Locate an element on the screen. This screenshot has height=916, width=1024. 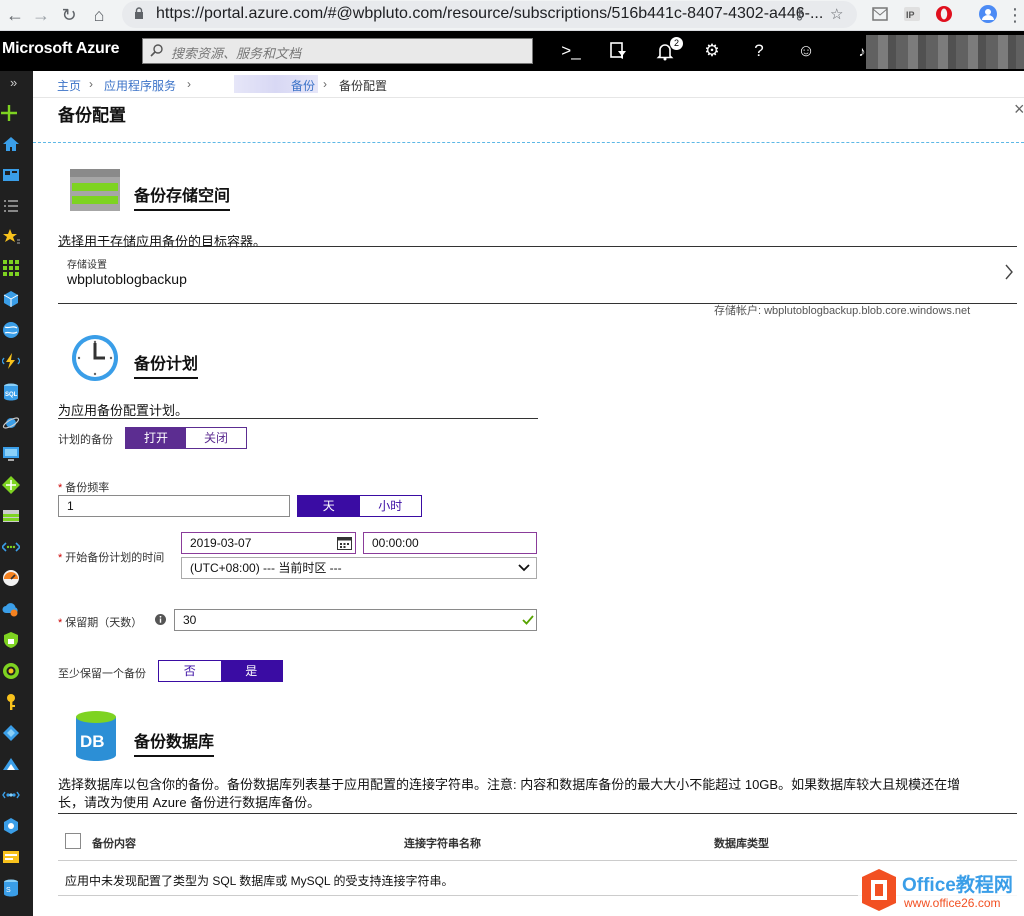
cosmos-db-icon is located at coordinates (11, 423).